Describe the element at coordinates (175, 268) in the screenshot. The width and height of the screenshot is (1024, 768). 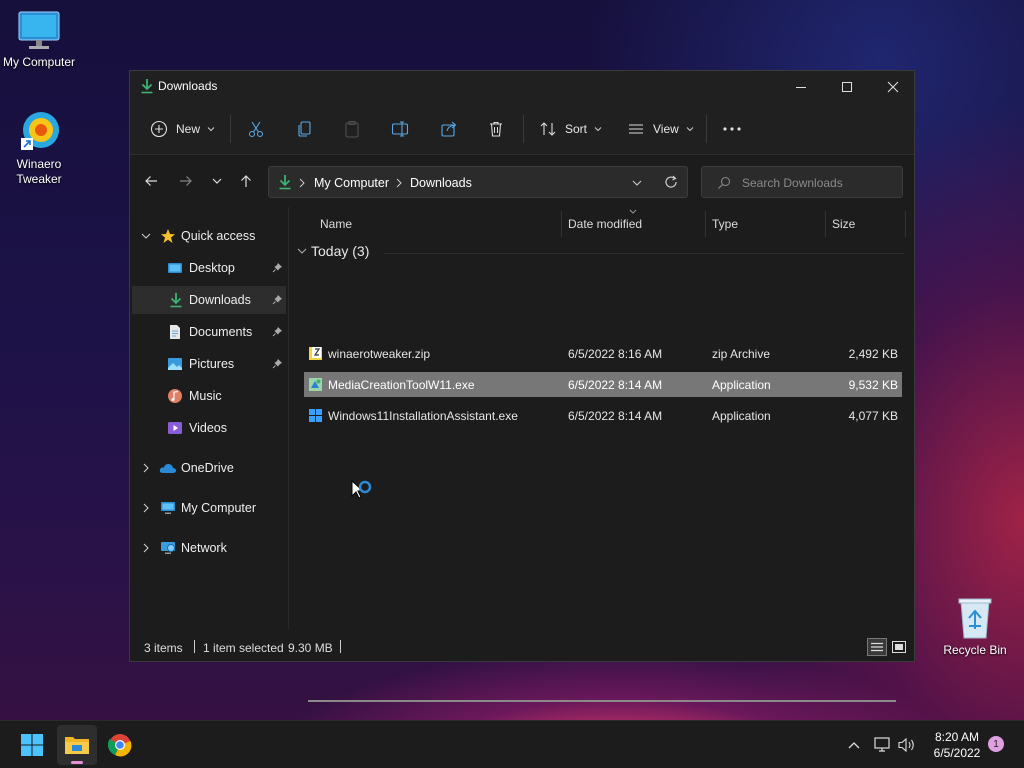
I see `desktop-folder-icon` at that location.